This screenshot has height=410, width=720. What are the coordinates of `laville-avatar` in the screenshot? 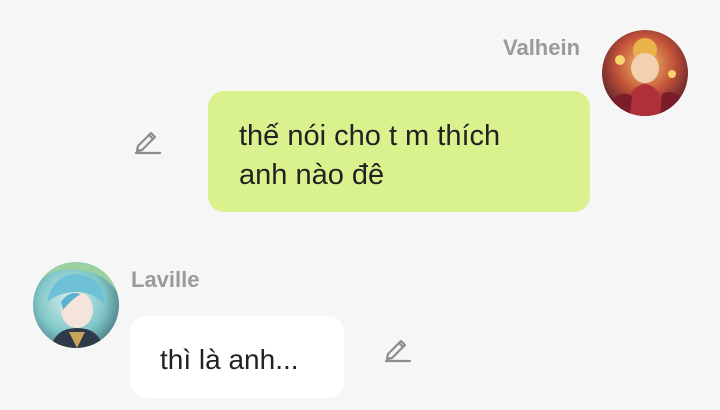 It's located at (76, 305).